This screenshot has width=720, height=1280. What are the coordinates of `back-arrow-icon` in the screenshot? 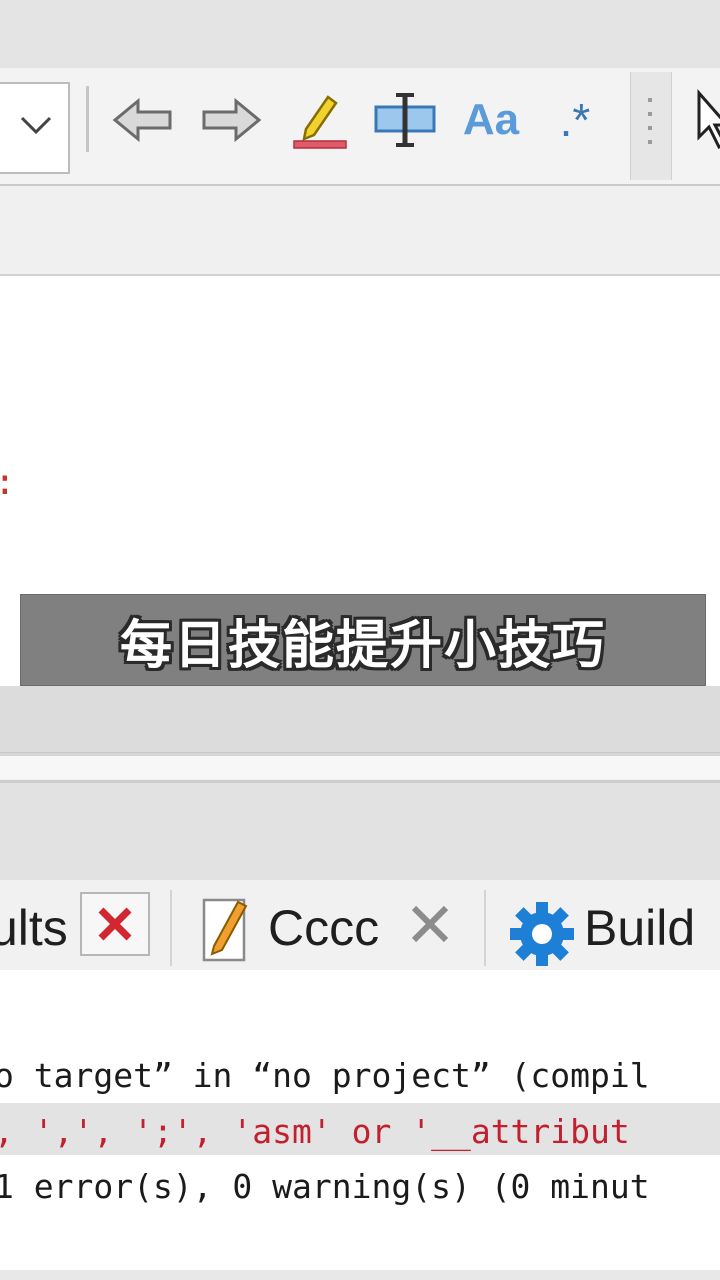 It's located at (143, 120).